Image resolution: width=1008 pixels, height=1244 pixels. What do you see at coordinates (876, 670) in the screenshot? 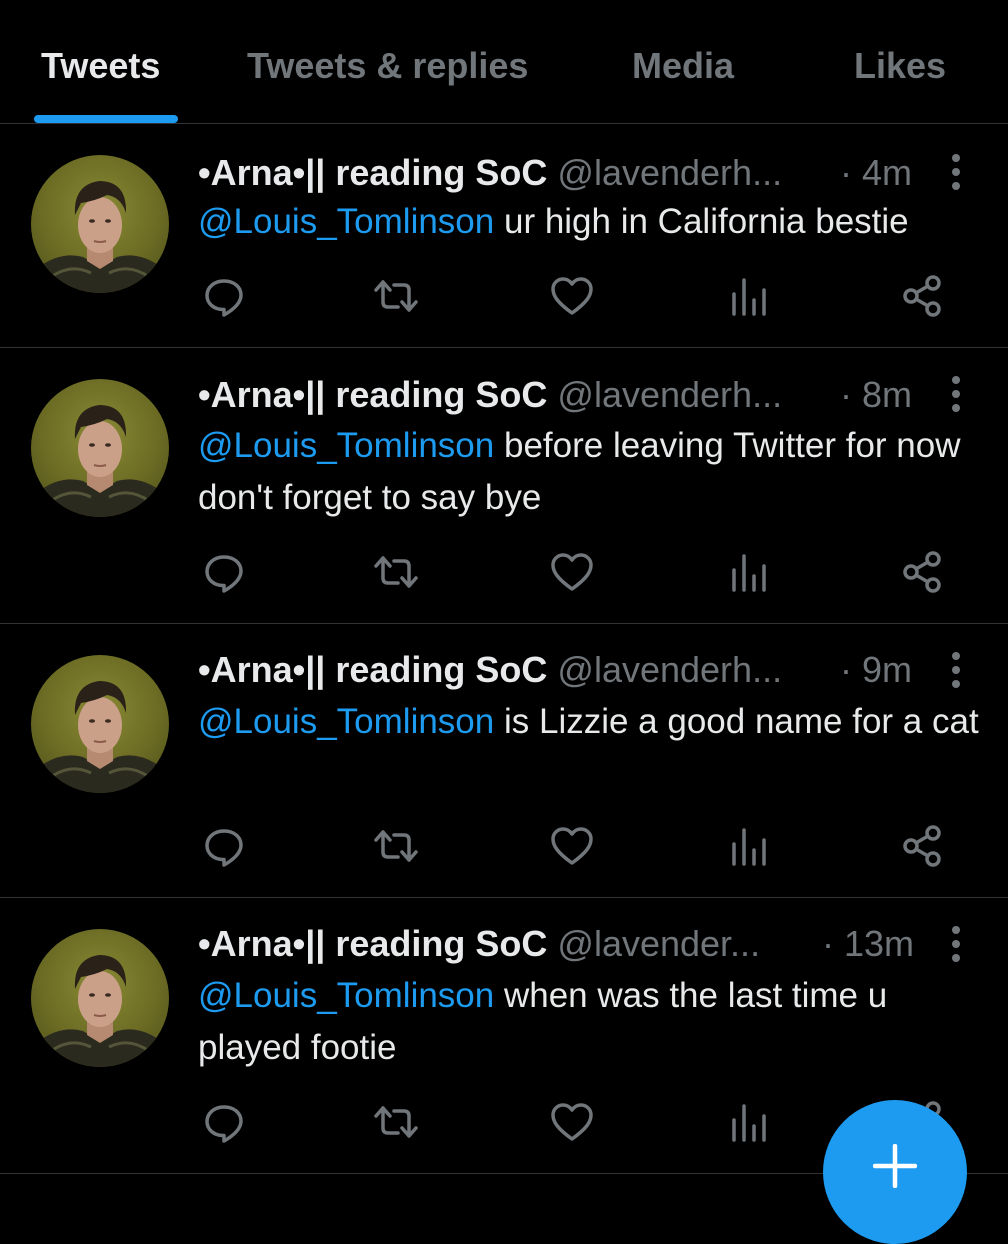
I see `timestamp: · 9m` at bounding box center [876, 670].